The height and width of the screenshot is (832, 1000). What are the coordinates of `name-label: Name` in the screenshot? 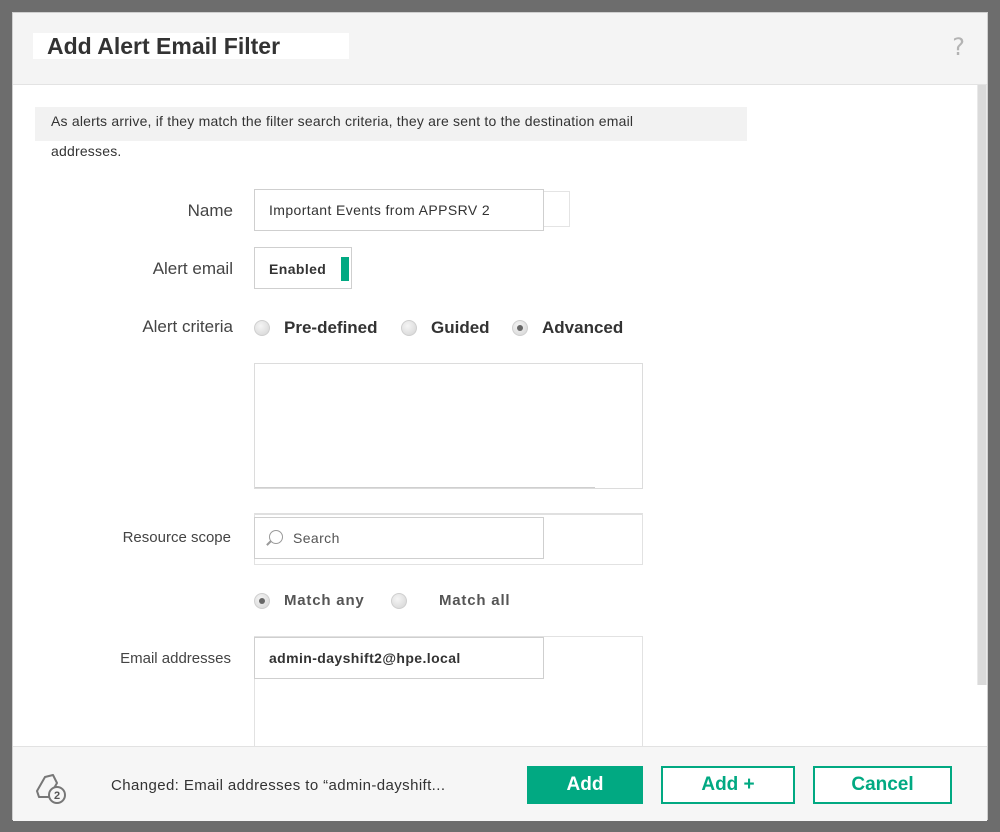 It's located at (210, 210).